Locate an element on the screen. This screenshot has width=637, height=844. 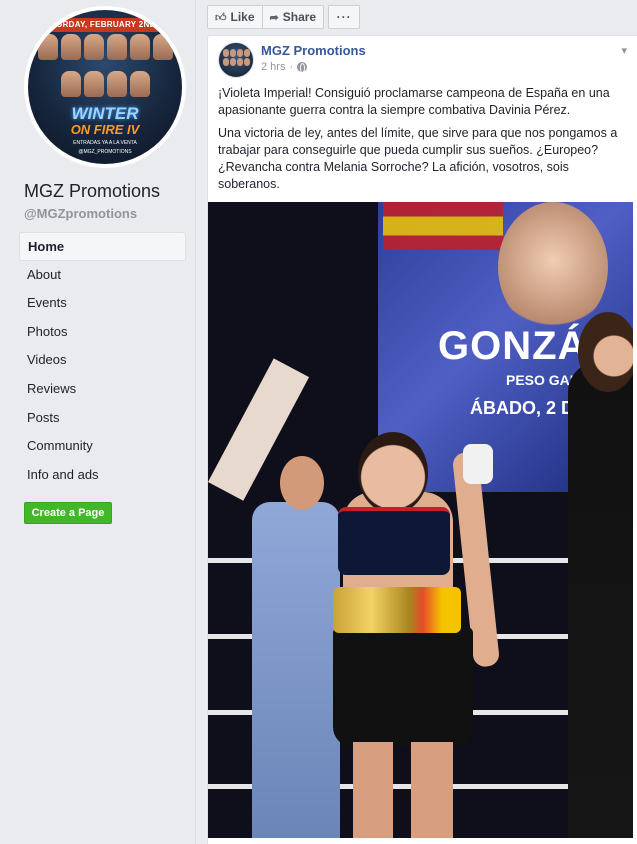
share-button: ➦ Share is located at coordinates (293, 17).